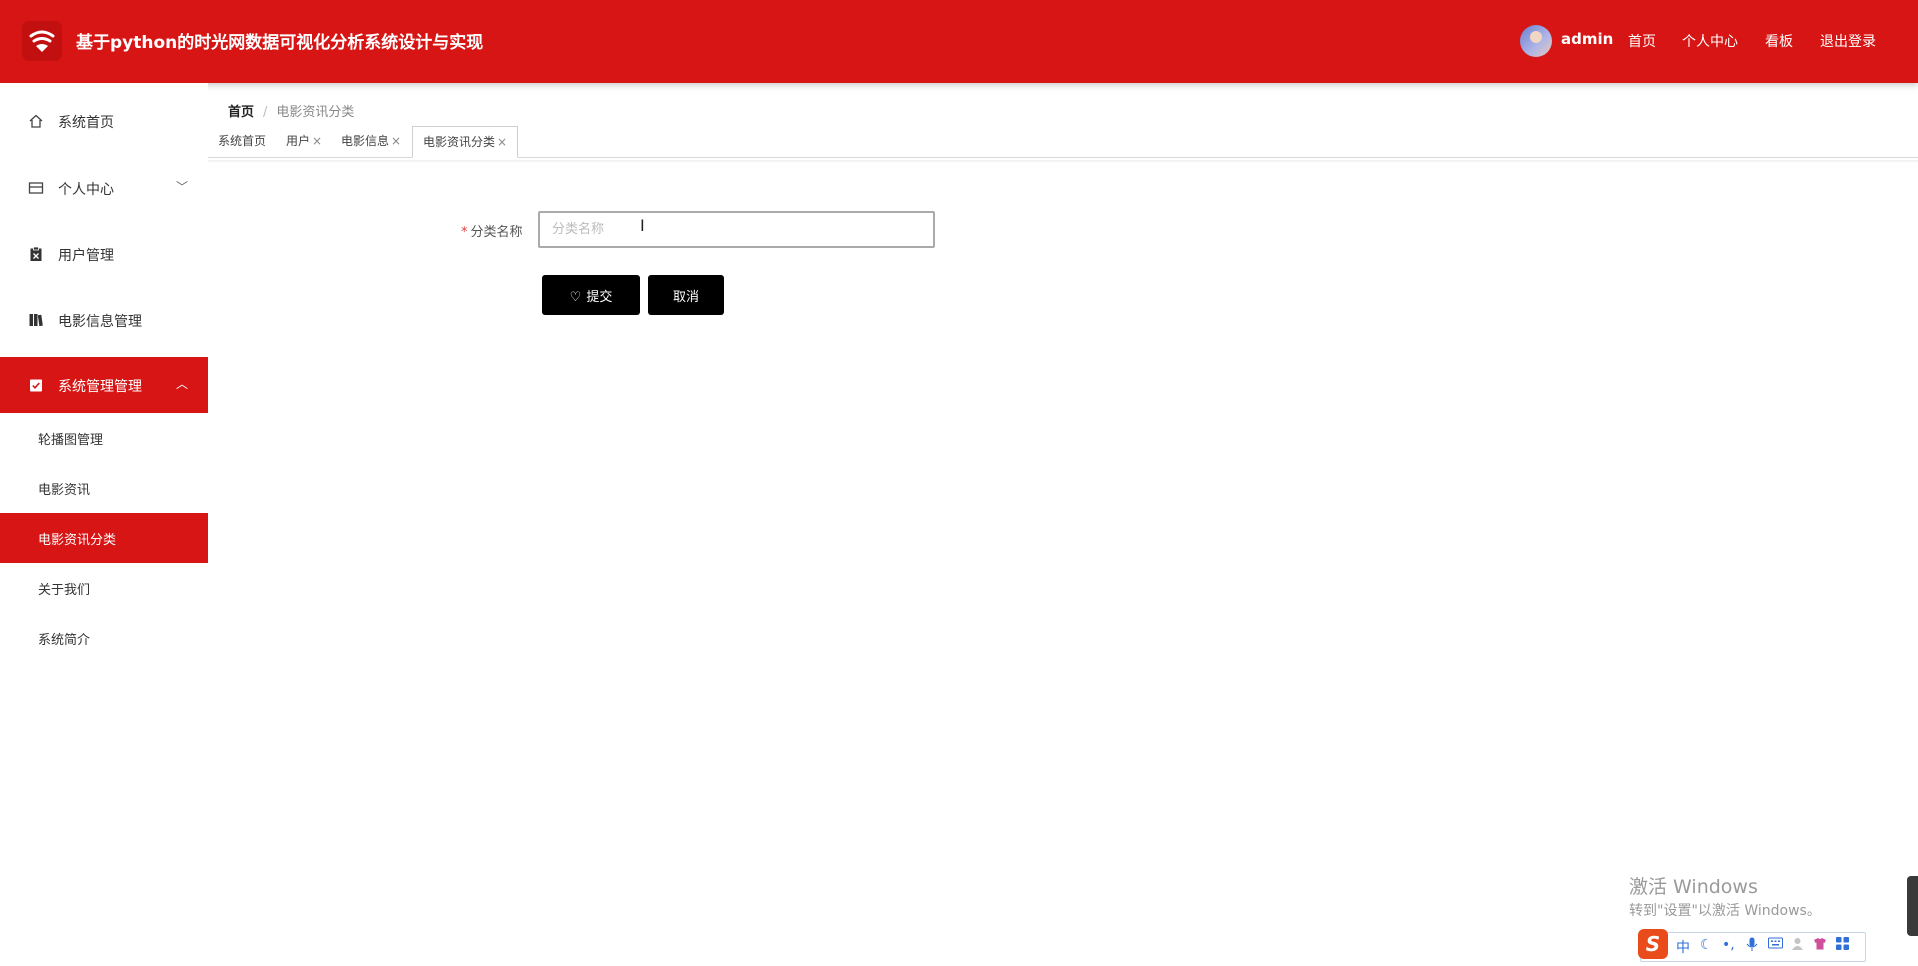 The height and width of the screenshot is (966, 1918). I want to click on side-panel-handle, so click(1912, 906).